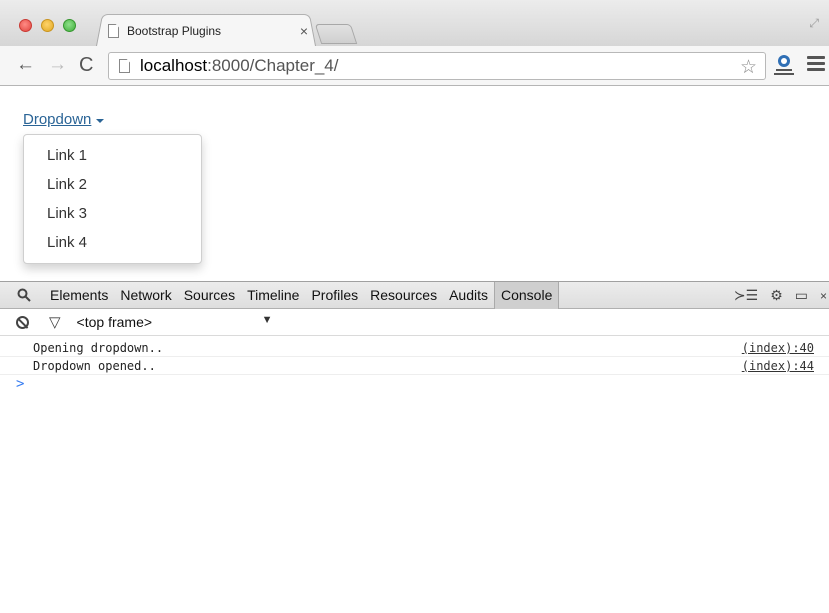 Image resolution: width=829 pixels, height=613 pixels. Describe the element at coordinates (814, 23) in the screenshot. I see `fullscreen-icon: ⤢` at that location.